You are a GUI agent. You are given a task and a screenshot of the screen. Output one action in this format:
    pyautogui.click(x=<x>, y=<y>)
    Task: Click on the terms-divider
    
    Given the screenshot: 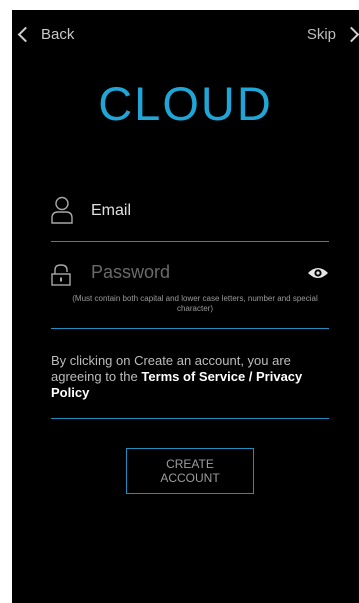 What is the action you would take?
    pyautogui.click(x=190, y=418)
    